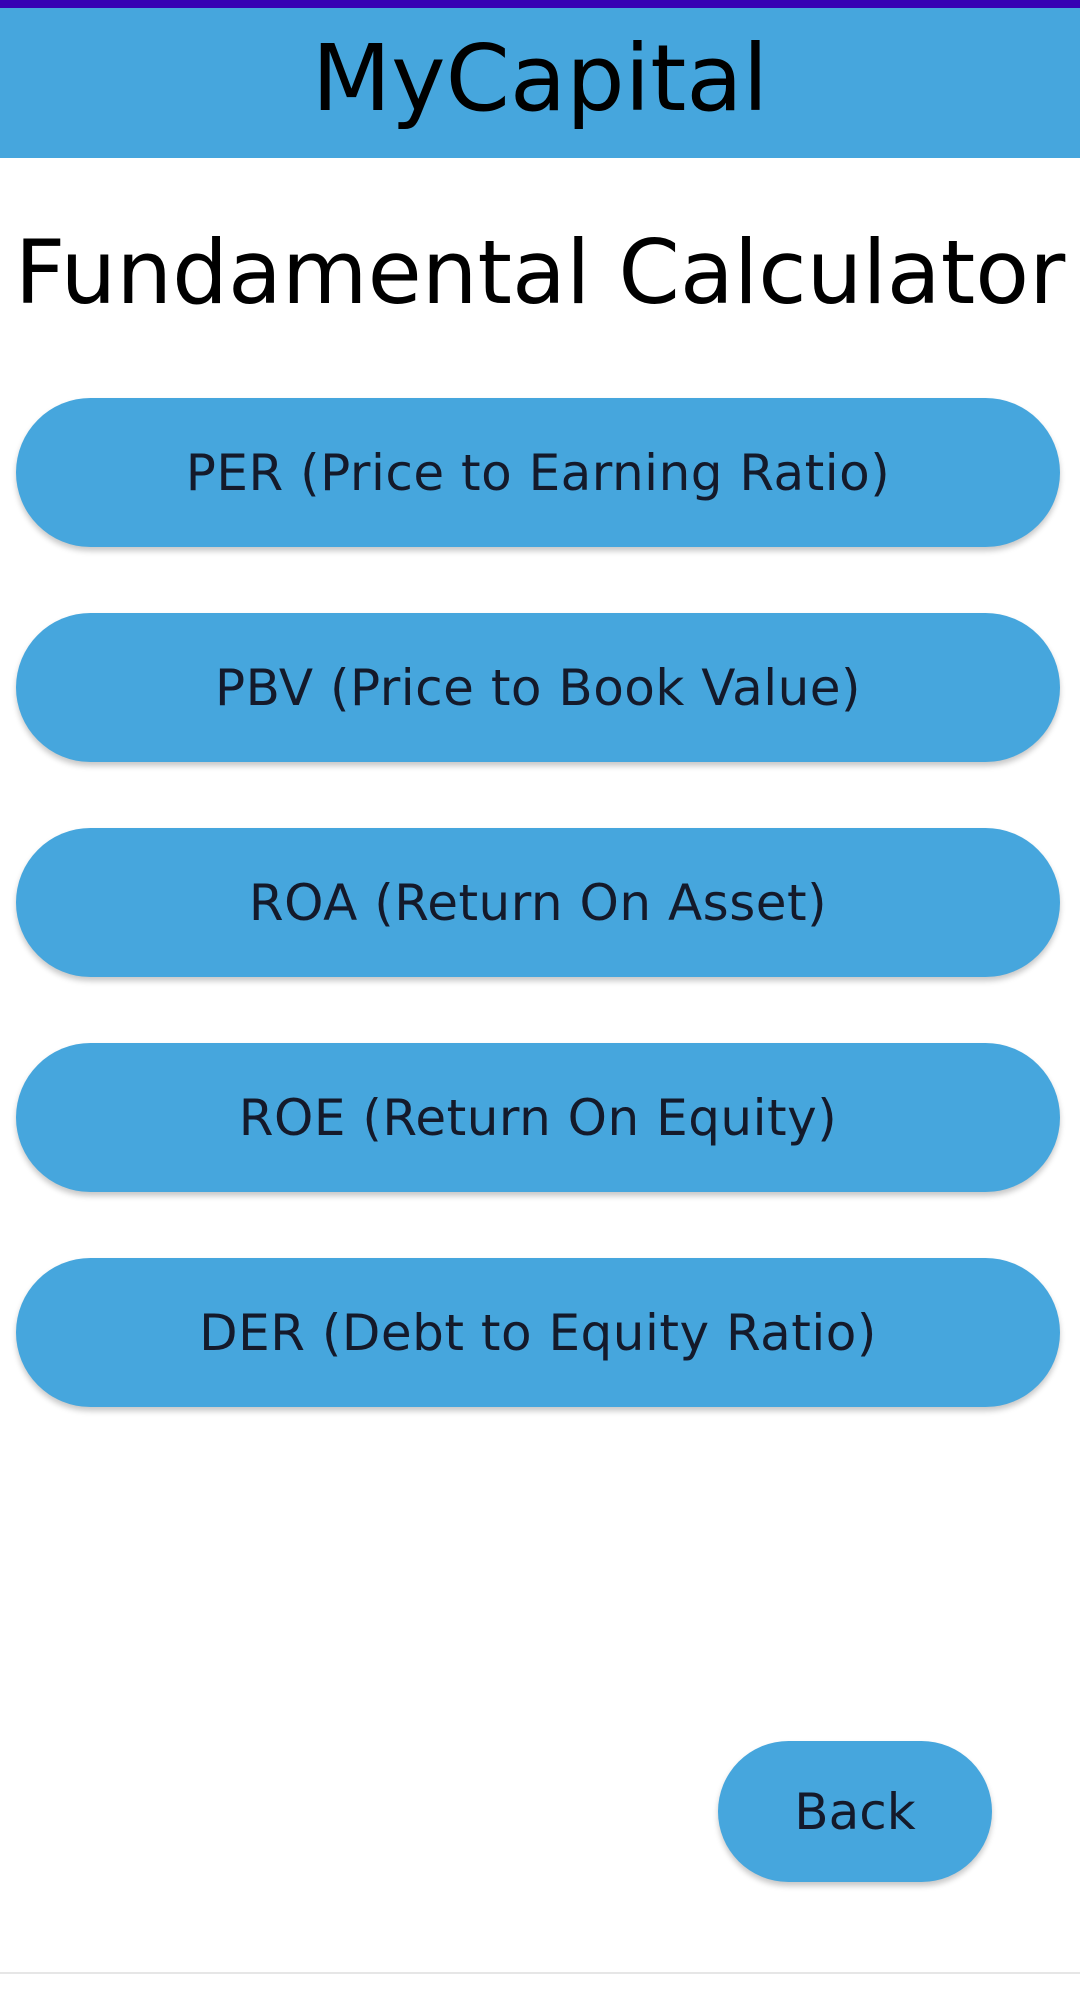 This screenshot has height=1991, width=1080. What do you see at coordinates (855, 1811) in the screenshot?
I see `back-button: Back` at bounding box center [855, 1811].